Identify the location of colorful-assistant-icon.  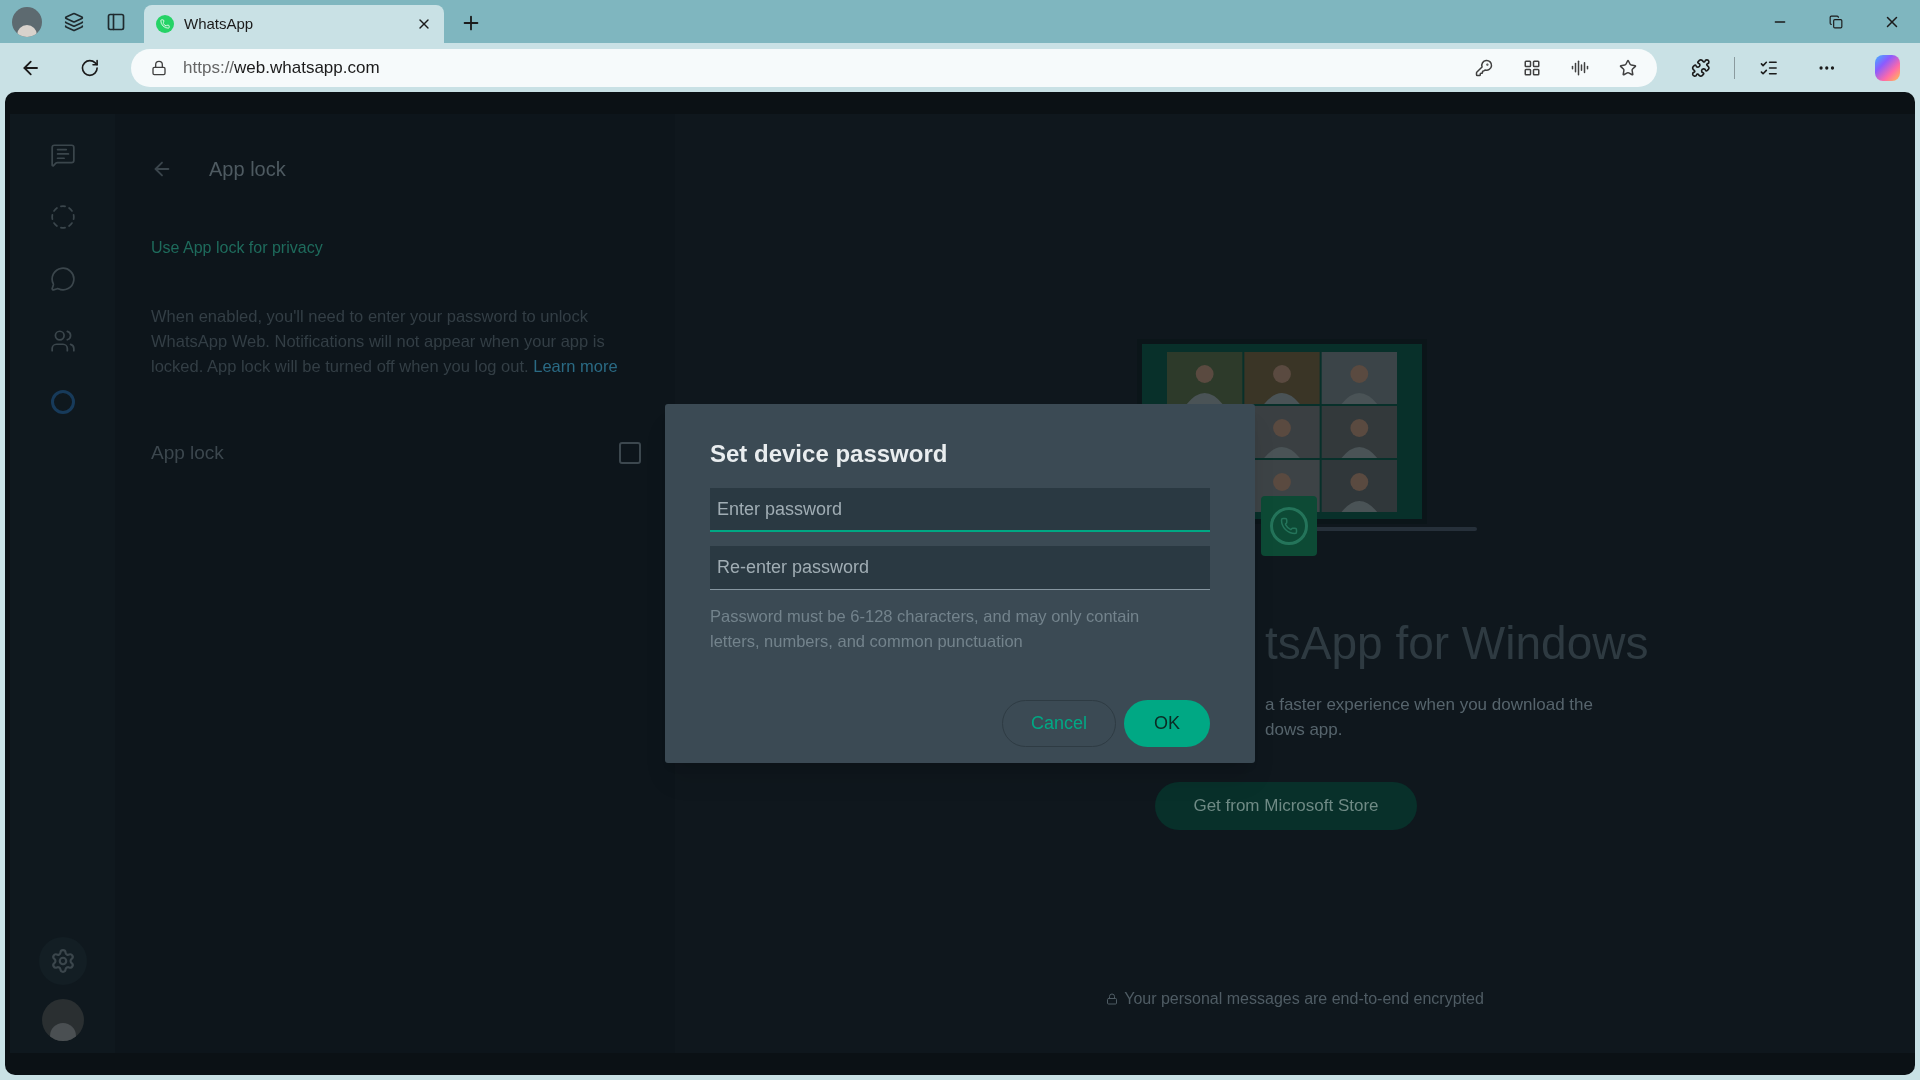
(1887, 67).